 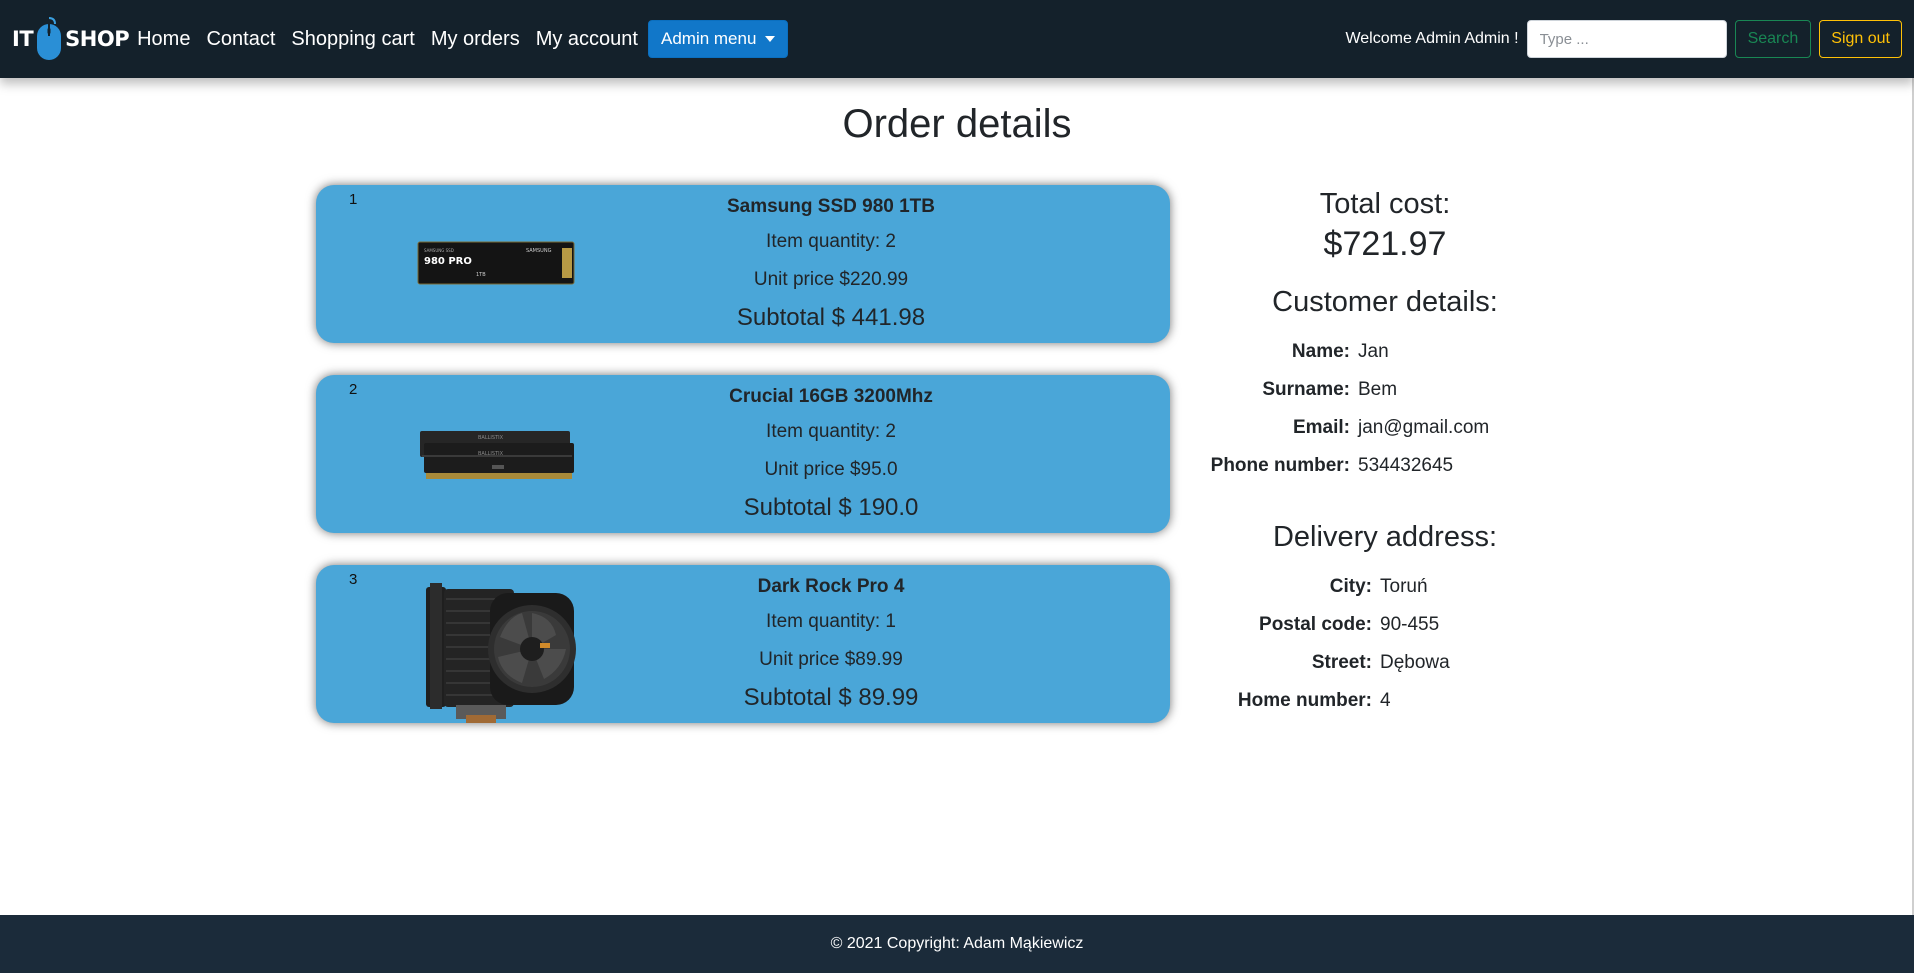 What do you see at coordinates (23, 39) in the screenshot?
I see `logo-text-it: IT` at bounding box center [23, 39].